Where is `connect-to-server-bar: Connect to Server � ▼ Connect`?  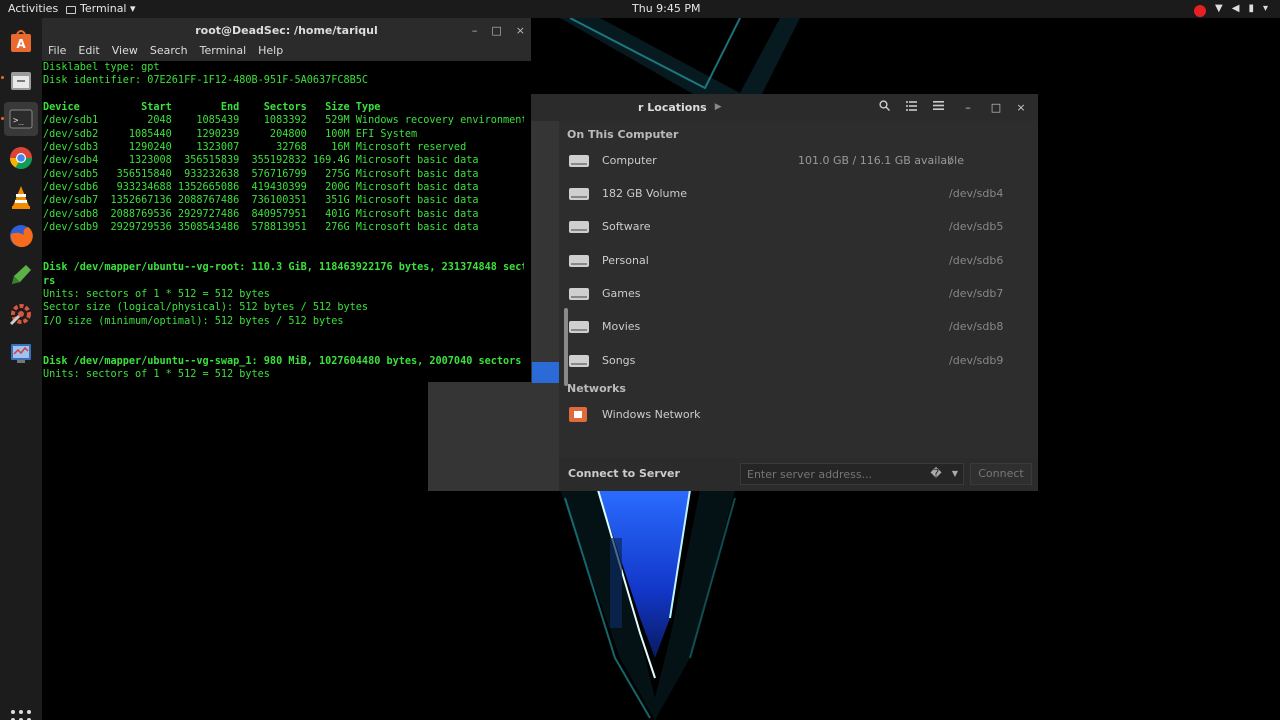
connect-to-server-bar: Connect to Server � ▼ Connect is located at coordinates (798, 474).